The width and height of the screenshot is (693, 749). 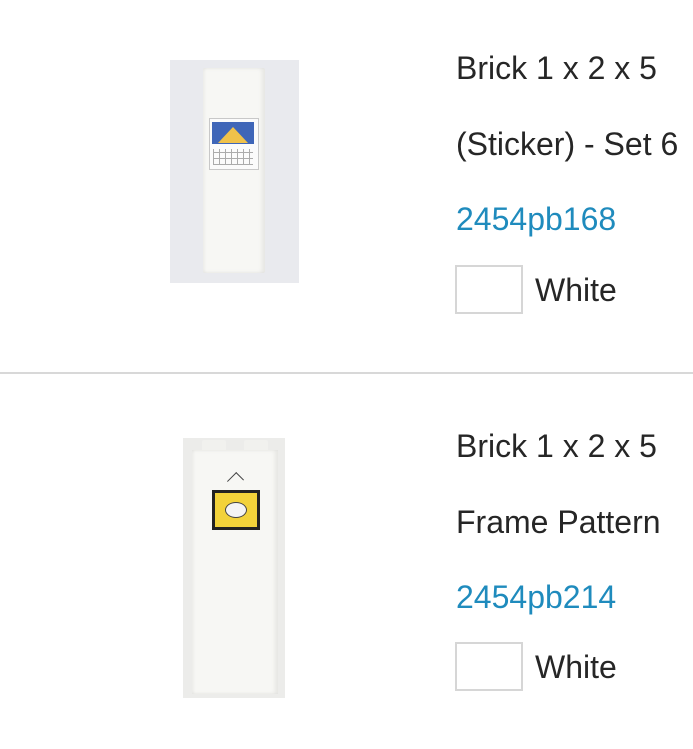 I want to click on part-number-link: 2454pb168, so click(x=536, y=219).